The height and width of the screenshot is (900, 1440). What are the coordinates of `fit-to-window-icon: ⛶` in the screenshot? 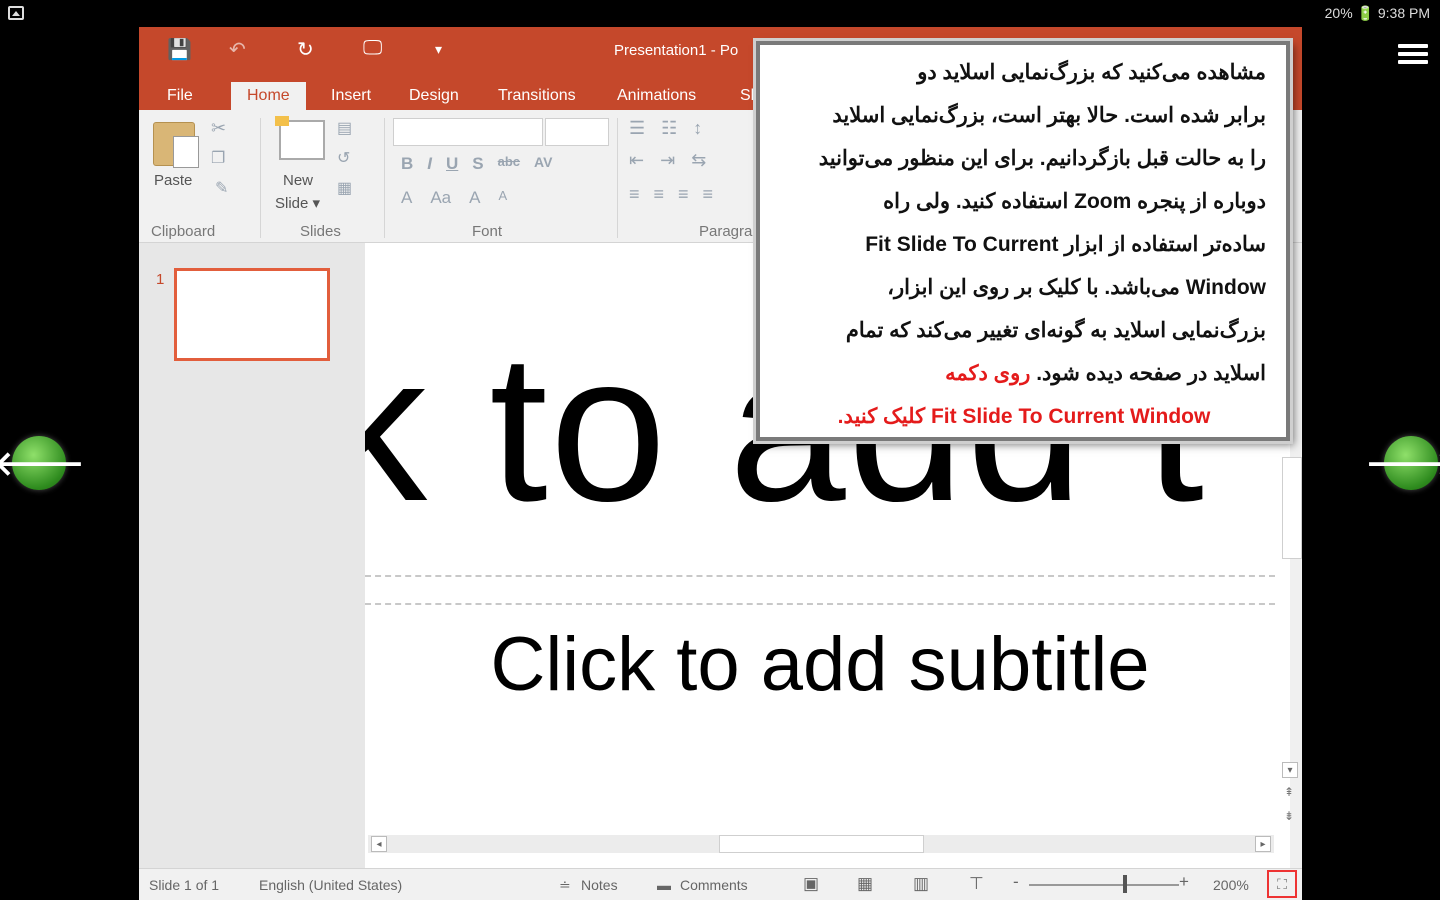 It's located at (1282, 884).